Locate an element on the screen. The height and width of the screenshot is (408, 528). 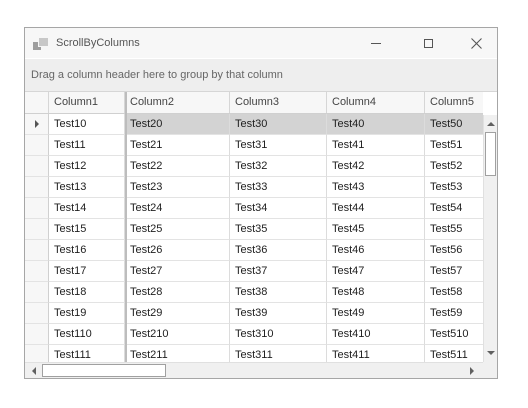
grid-cell: Test28 is located at coordinates (177, 292).